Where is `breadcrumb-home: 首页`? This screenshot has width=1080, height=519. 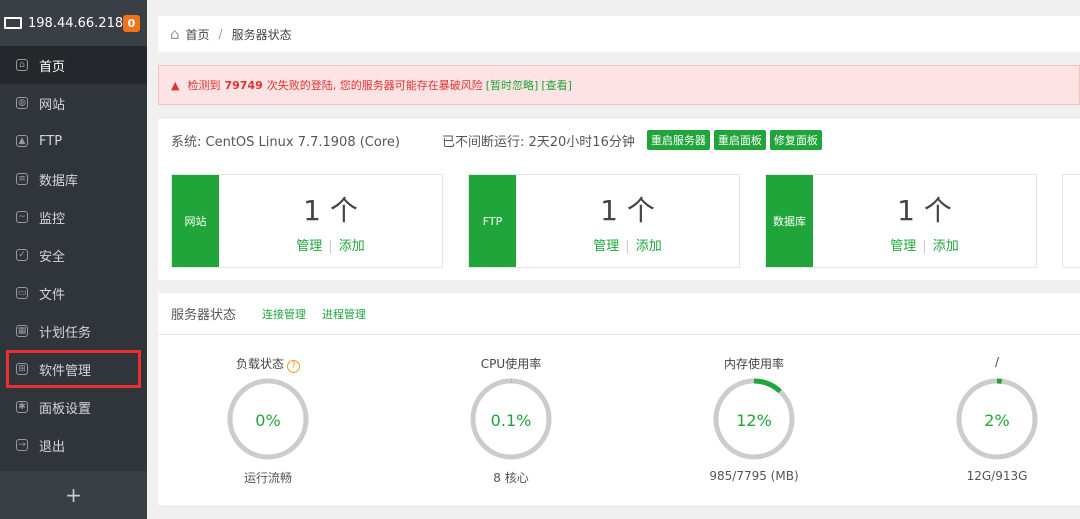 breadcrumb-home: 首页 is located at coordinates (198, 34).